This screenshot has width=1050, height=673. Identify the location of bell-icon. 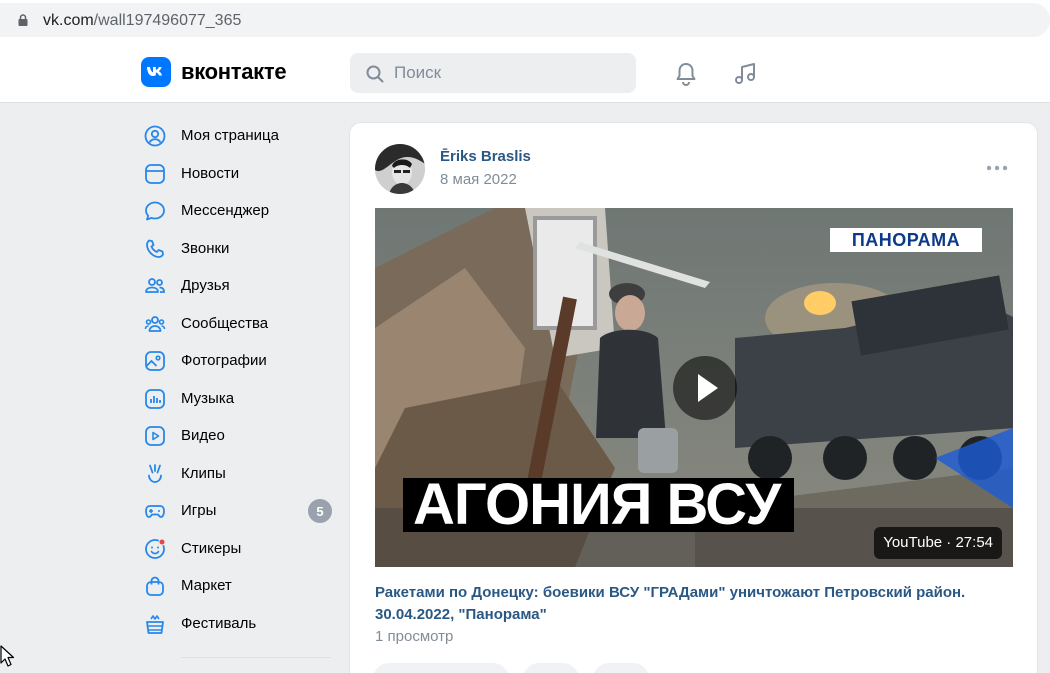
(686, 74).